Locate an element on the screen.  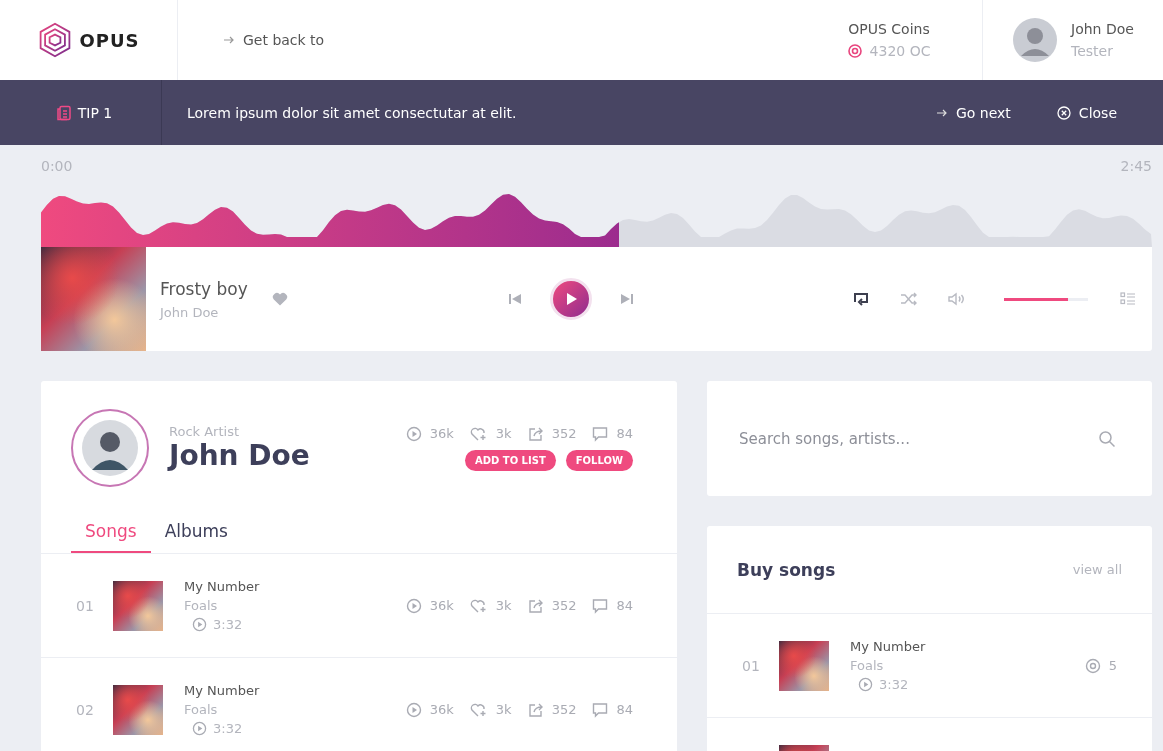
speaker-icon is located at coordinates (957, 299).